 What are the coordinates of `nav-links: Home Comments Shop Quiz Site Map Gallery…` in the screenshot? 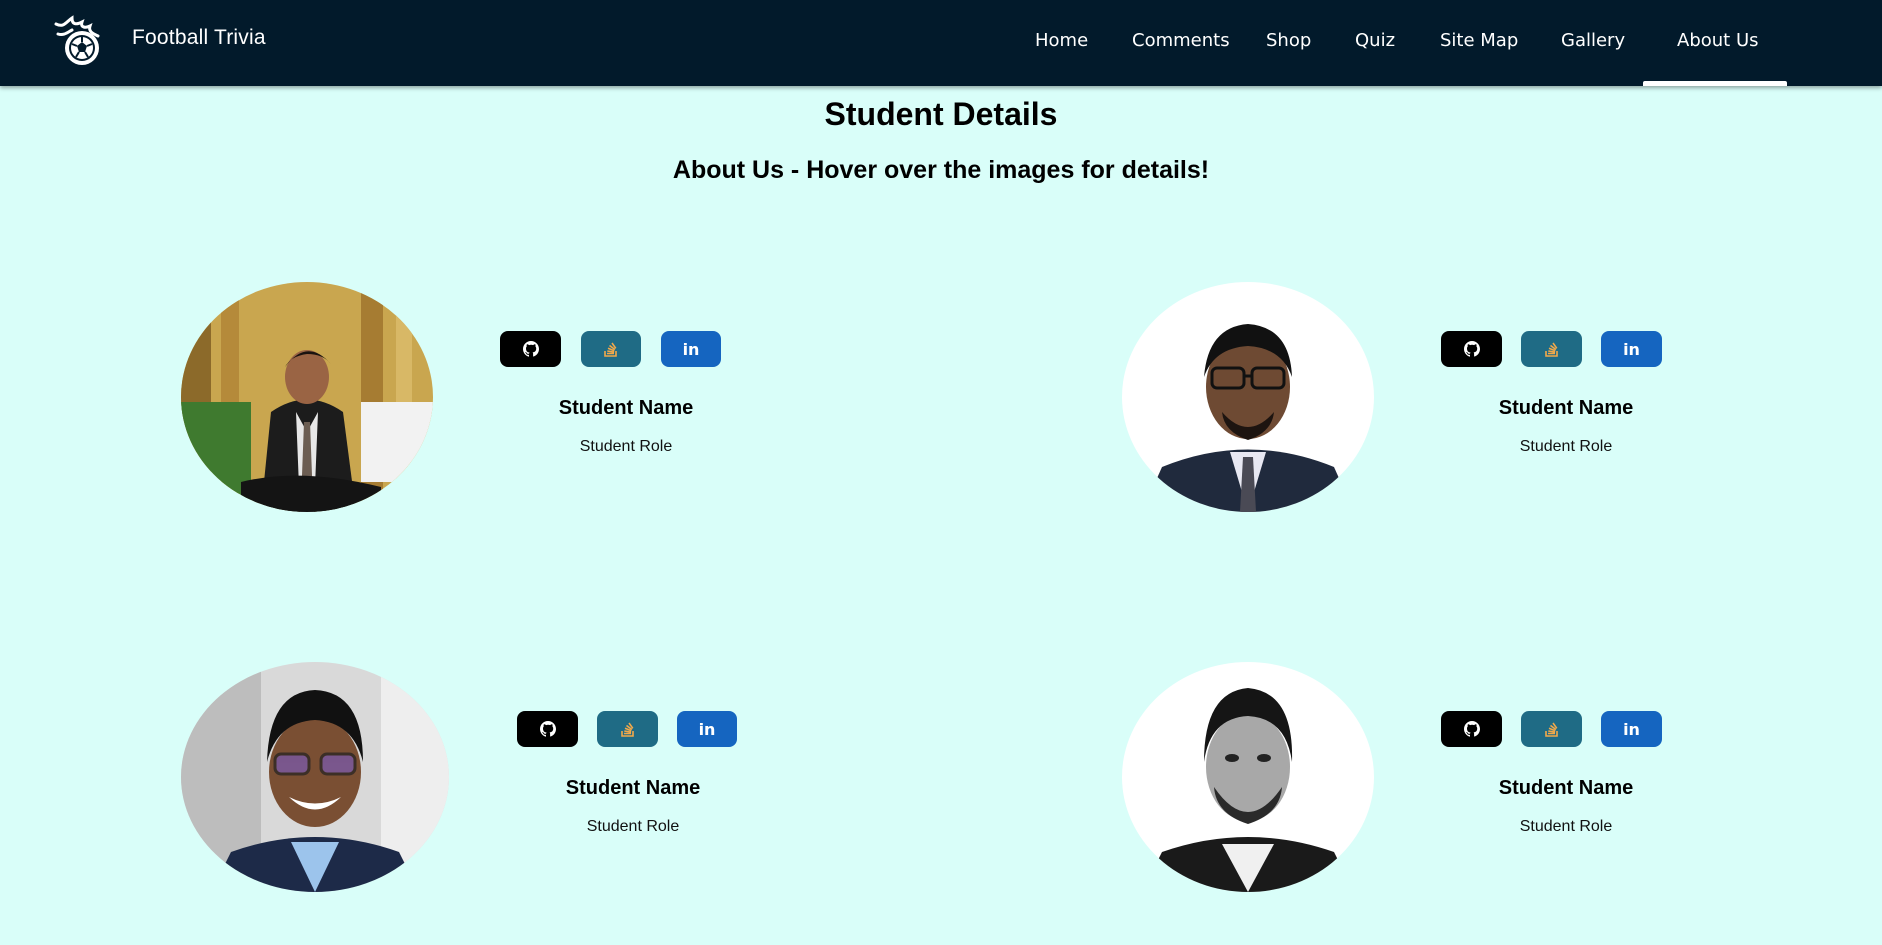 It's located at (941, 43).